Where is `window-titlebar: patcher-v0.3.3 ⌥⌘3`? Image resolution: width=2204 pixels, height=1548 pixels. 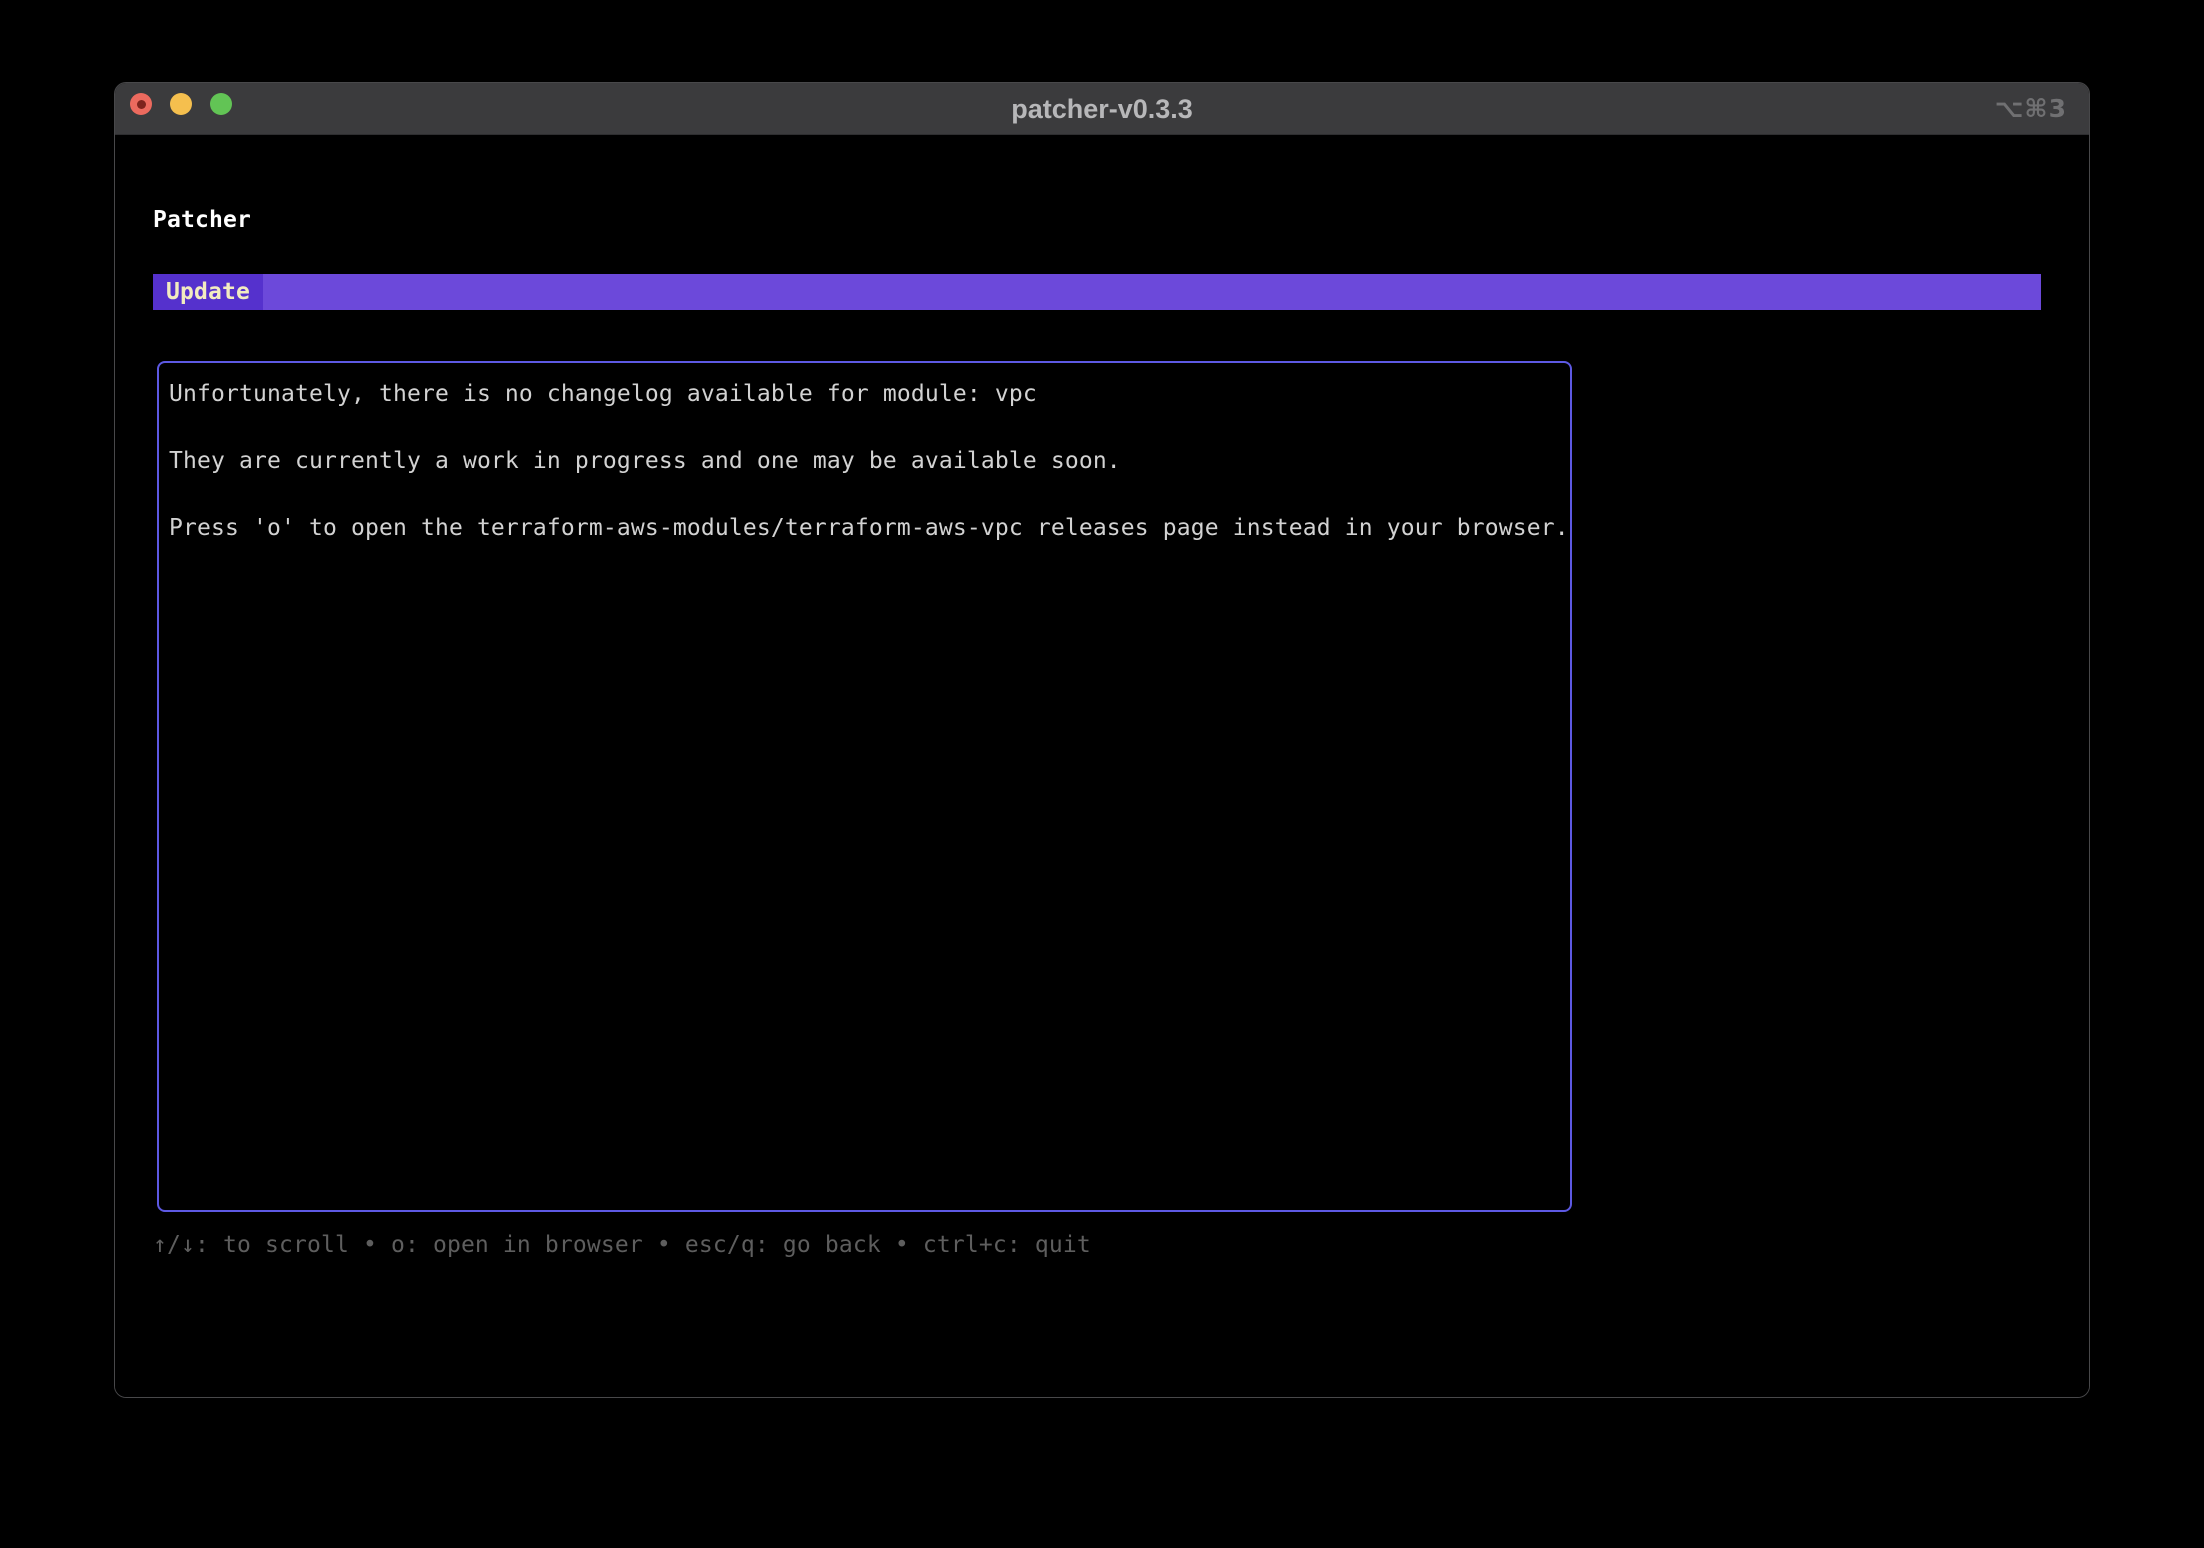 window-titlebar: patcher-v0.3.3 ⌥⌘3 is located at coordinates (1102, 109).